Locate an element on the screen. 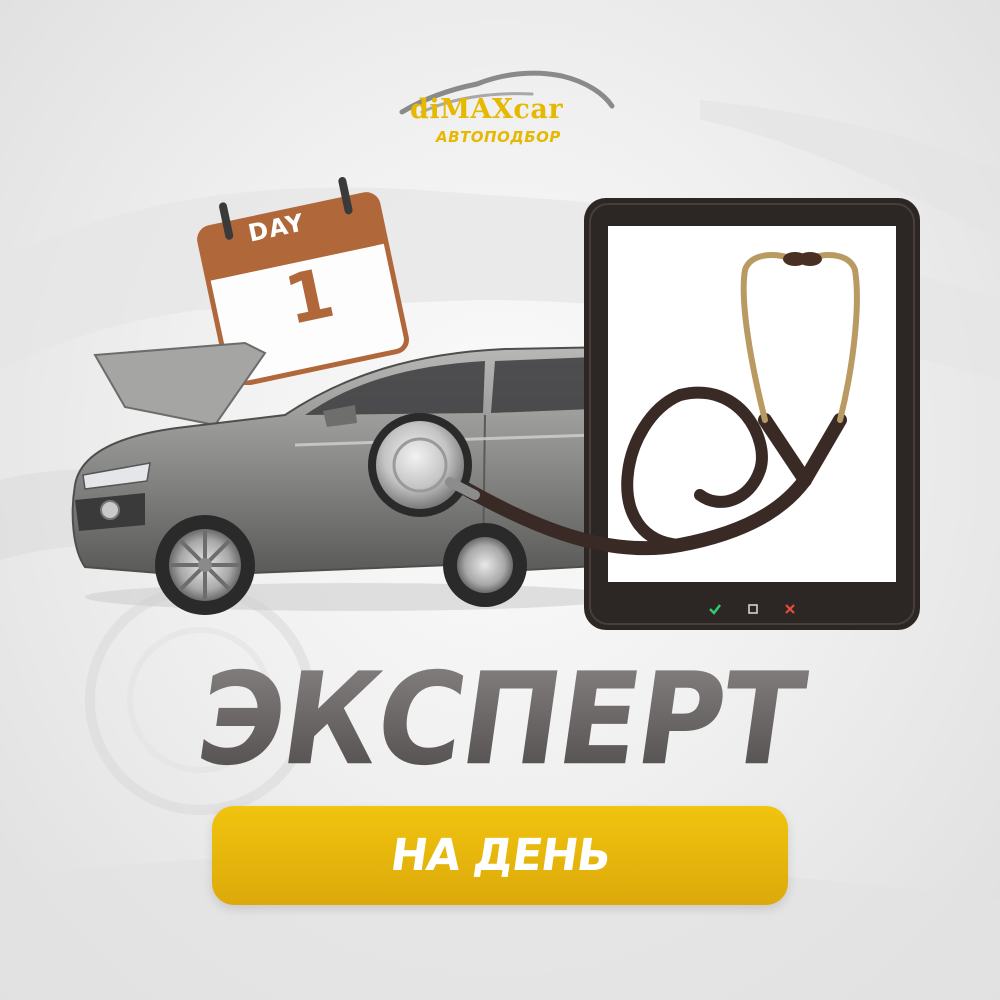  cta-label: НА ДЕНЬ is located at coordinates (500, 855).